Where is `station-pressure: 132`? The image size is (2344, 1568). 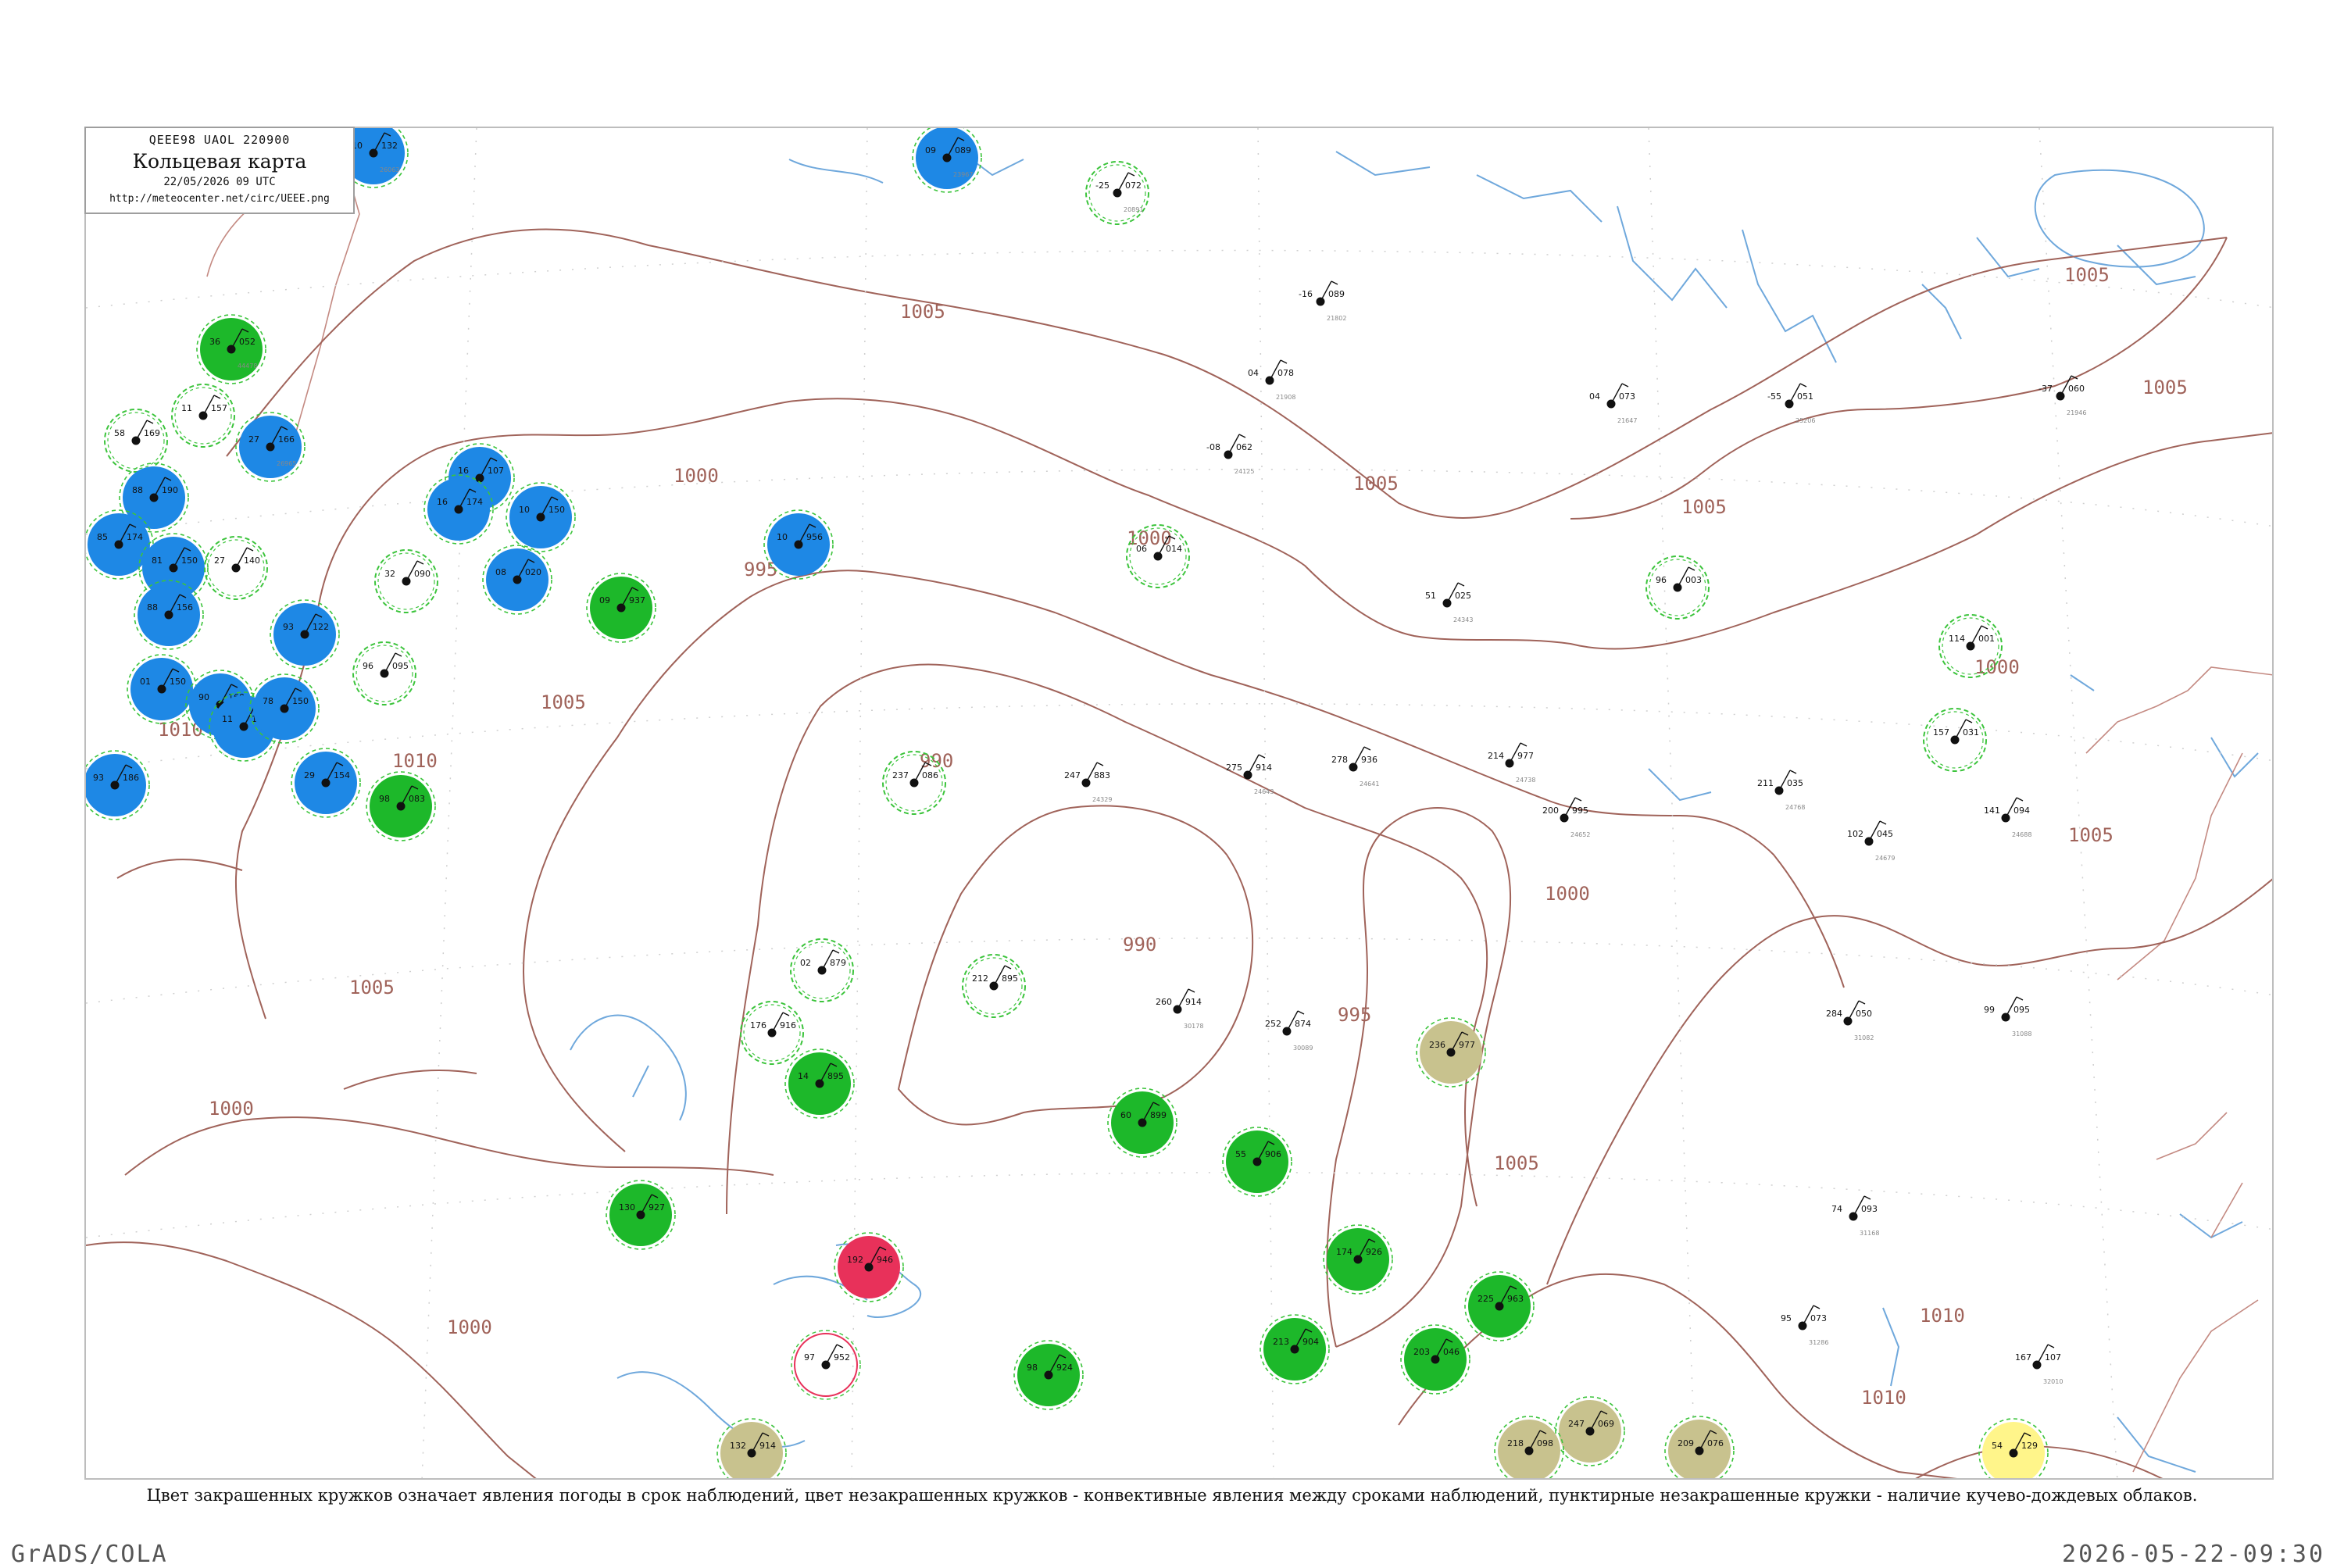
station-pressure: 132 is located at coordinates (389, 146).